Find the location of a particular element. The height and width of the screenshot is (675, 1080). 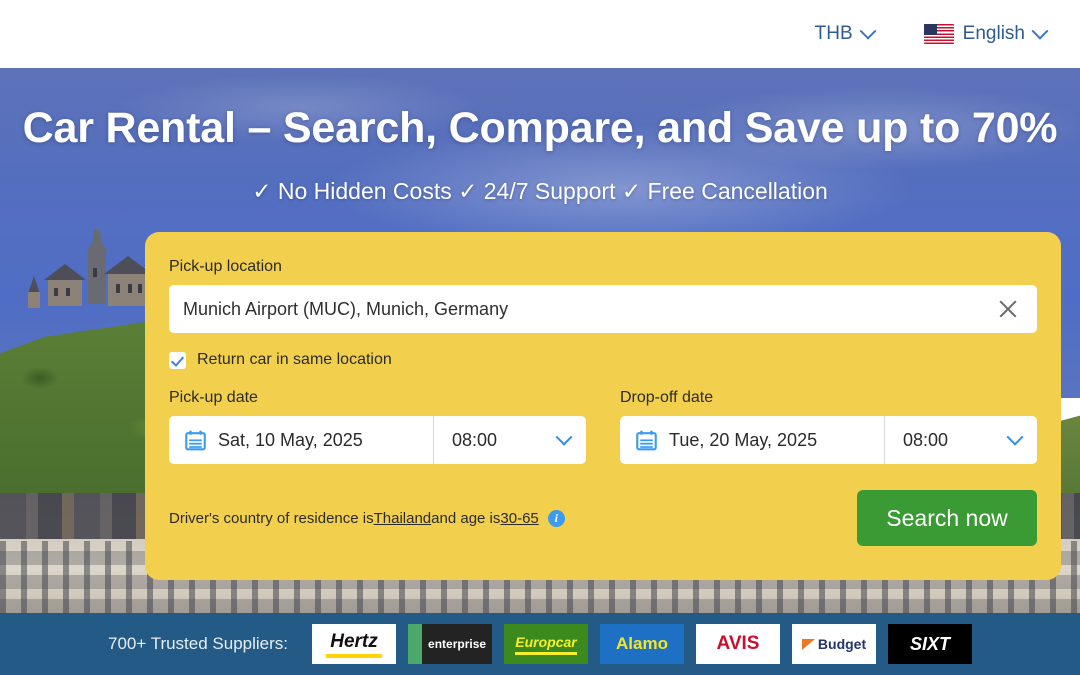

same-location-row: Return car in same location is located at coordinates (603, 360).